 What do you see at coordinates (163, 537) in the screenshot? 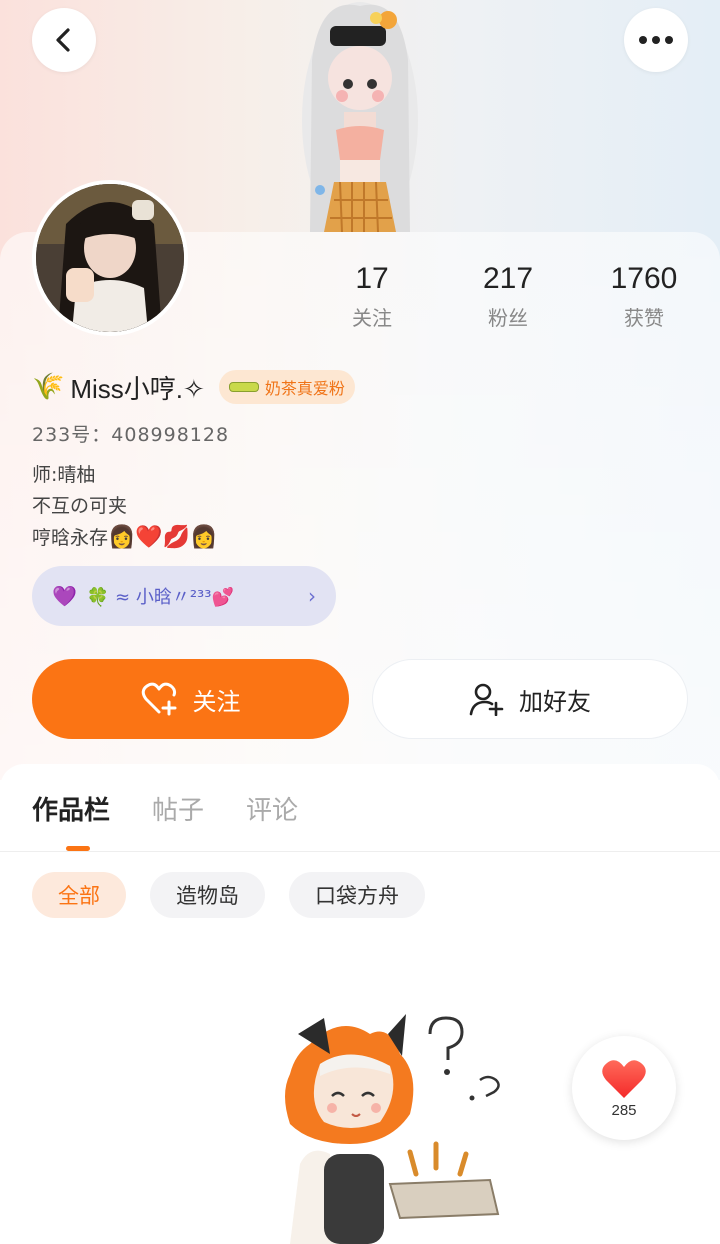
I see `bio-emoji: 👩❤️💋👩` at bounding box center [163, 537].